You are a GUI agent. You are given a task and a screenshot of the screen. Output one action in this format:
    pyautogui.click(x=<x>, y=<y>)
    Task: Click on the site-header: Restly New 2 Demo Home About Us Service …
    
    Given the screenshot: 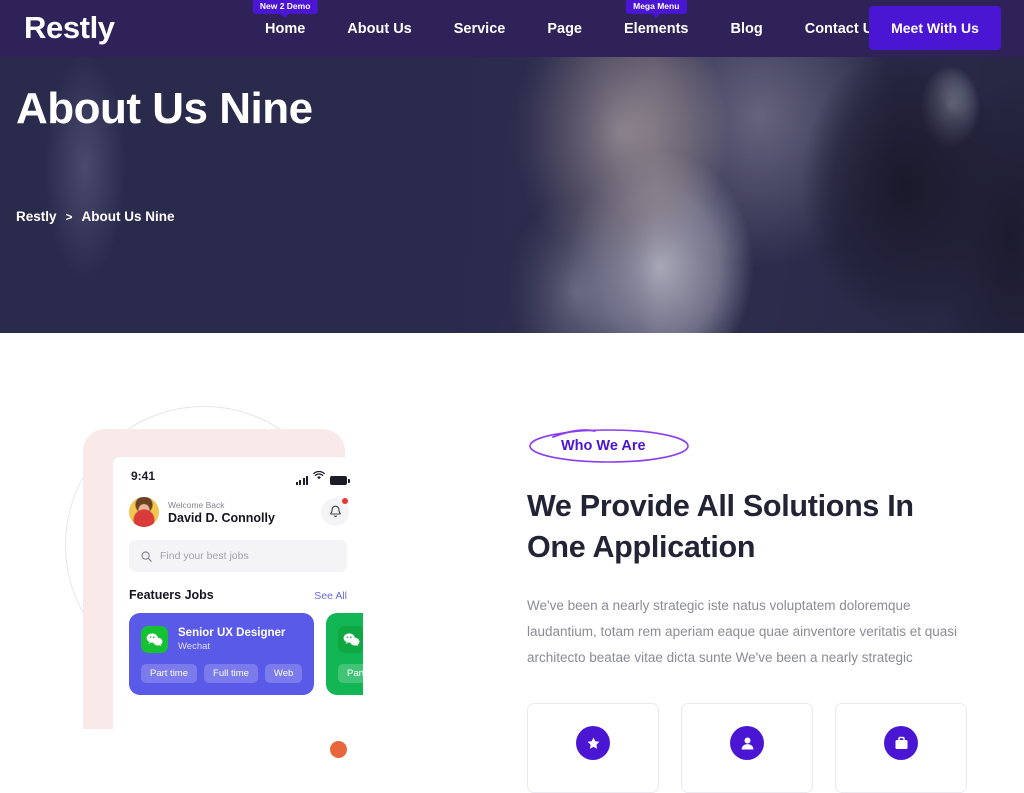 What is the action you would take?
    pyautogui.click(x=512, y=28)
    